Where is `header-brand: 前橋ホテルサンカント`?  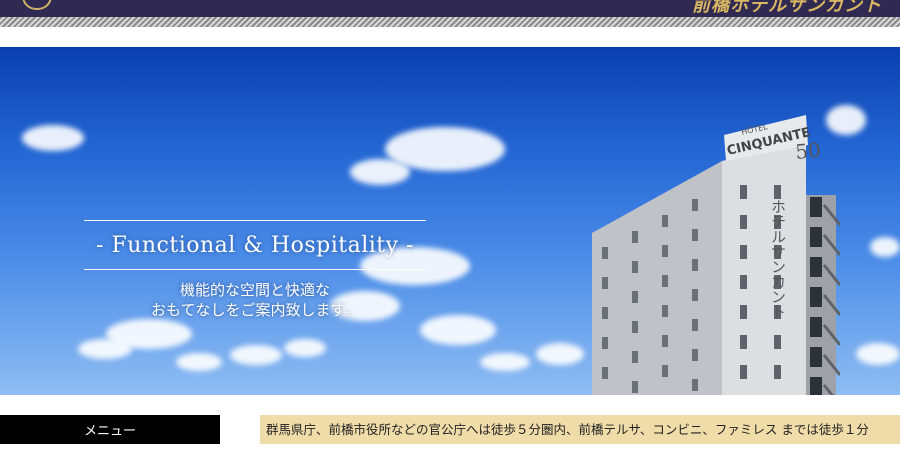
header-brand: 前橋ホテルサンカント is located at coordinates (787, 8).